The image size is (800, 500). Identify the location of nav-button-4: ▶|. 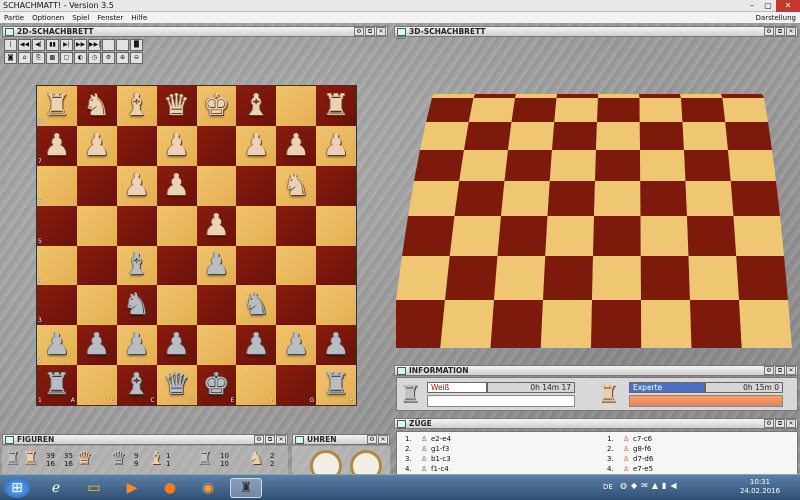
(66, 45).